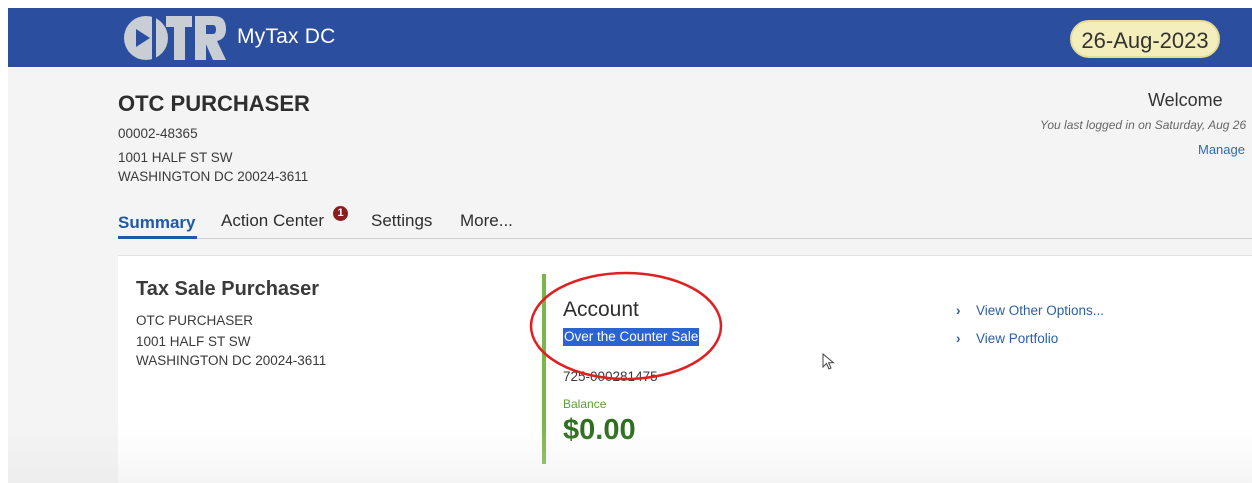  What do you see at coordinates (1143, 125) in the screenshot?
I see `last-login-text: You last logged in on Saturday, Aug 26` at bounding box center [1143, 125].